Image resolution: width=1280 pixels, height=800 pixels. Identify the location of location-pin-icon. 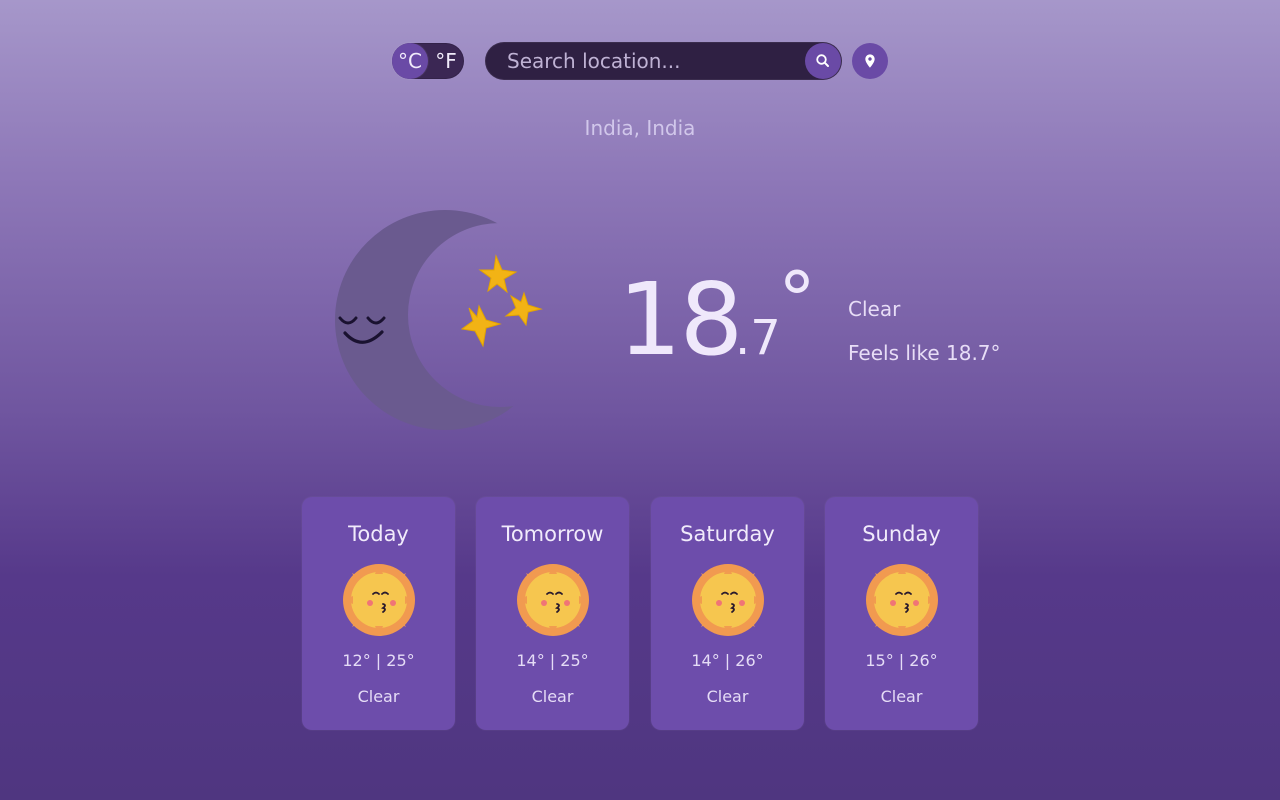
(870, 61).